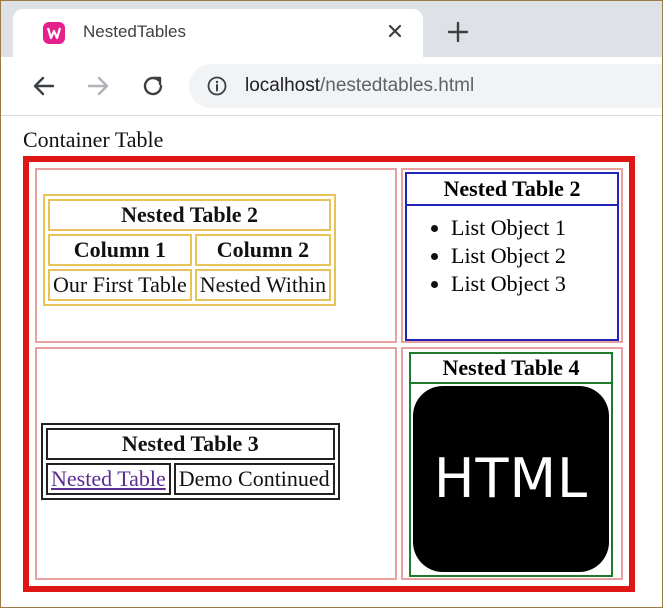 This screenshot has width=663, height=608. What do you see at coordinates (135, 31) in the screenshot?
I see `tab-title: NestedTables` at bounding box center [135, 31].